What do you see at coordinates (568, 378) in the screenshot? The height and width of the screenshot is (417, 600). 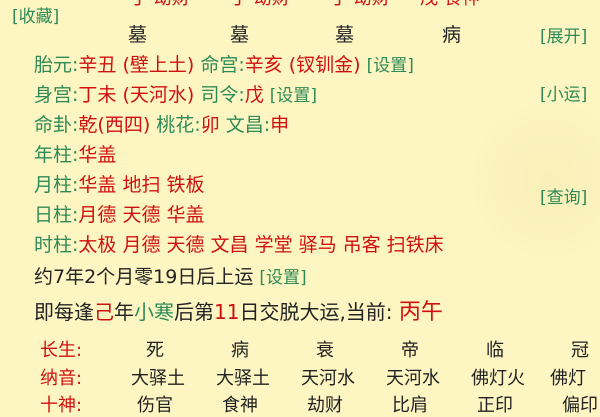 I see `nayin-cell: 佛灯` at bounding box center [568, 378].